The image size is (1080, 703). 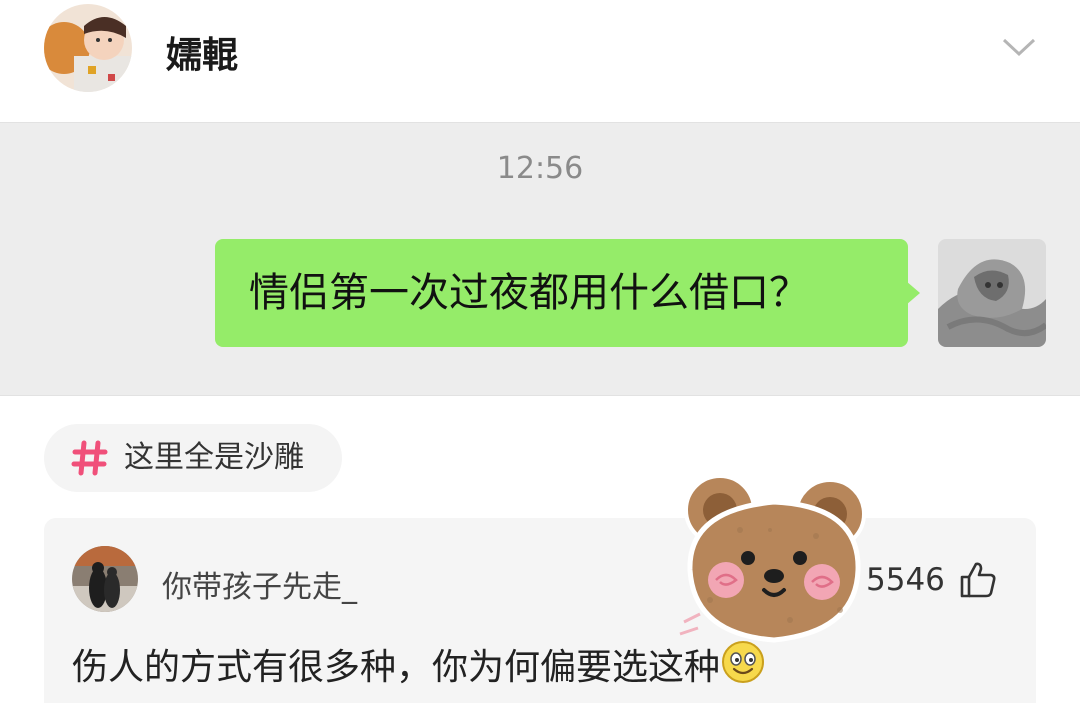 What do you see at coordinates (90, 458) in the screenshot?
I see `hash-icon` at bounding box center [90, 458].